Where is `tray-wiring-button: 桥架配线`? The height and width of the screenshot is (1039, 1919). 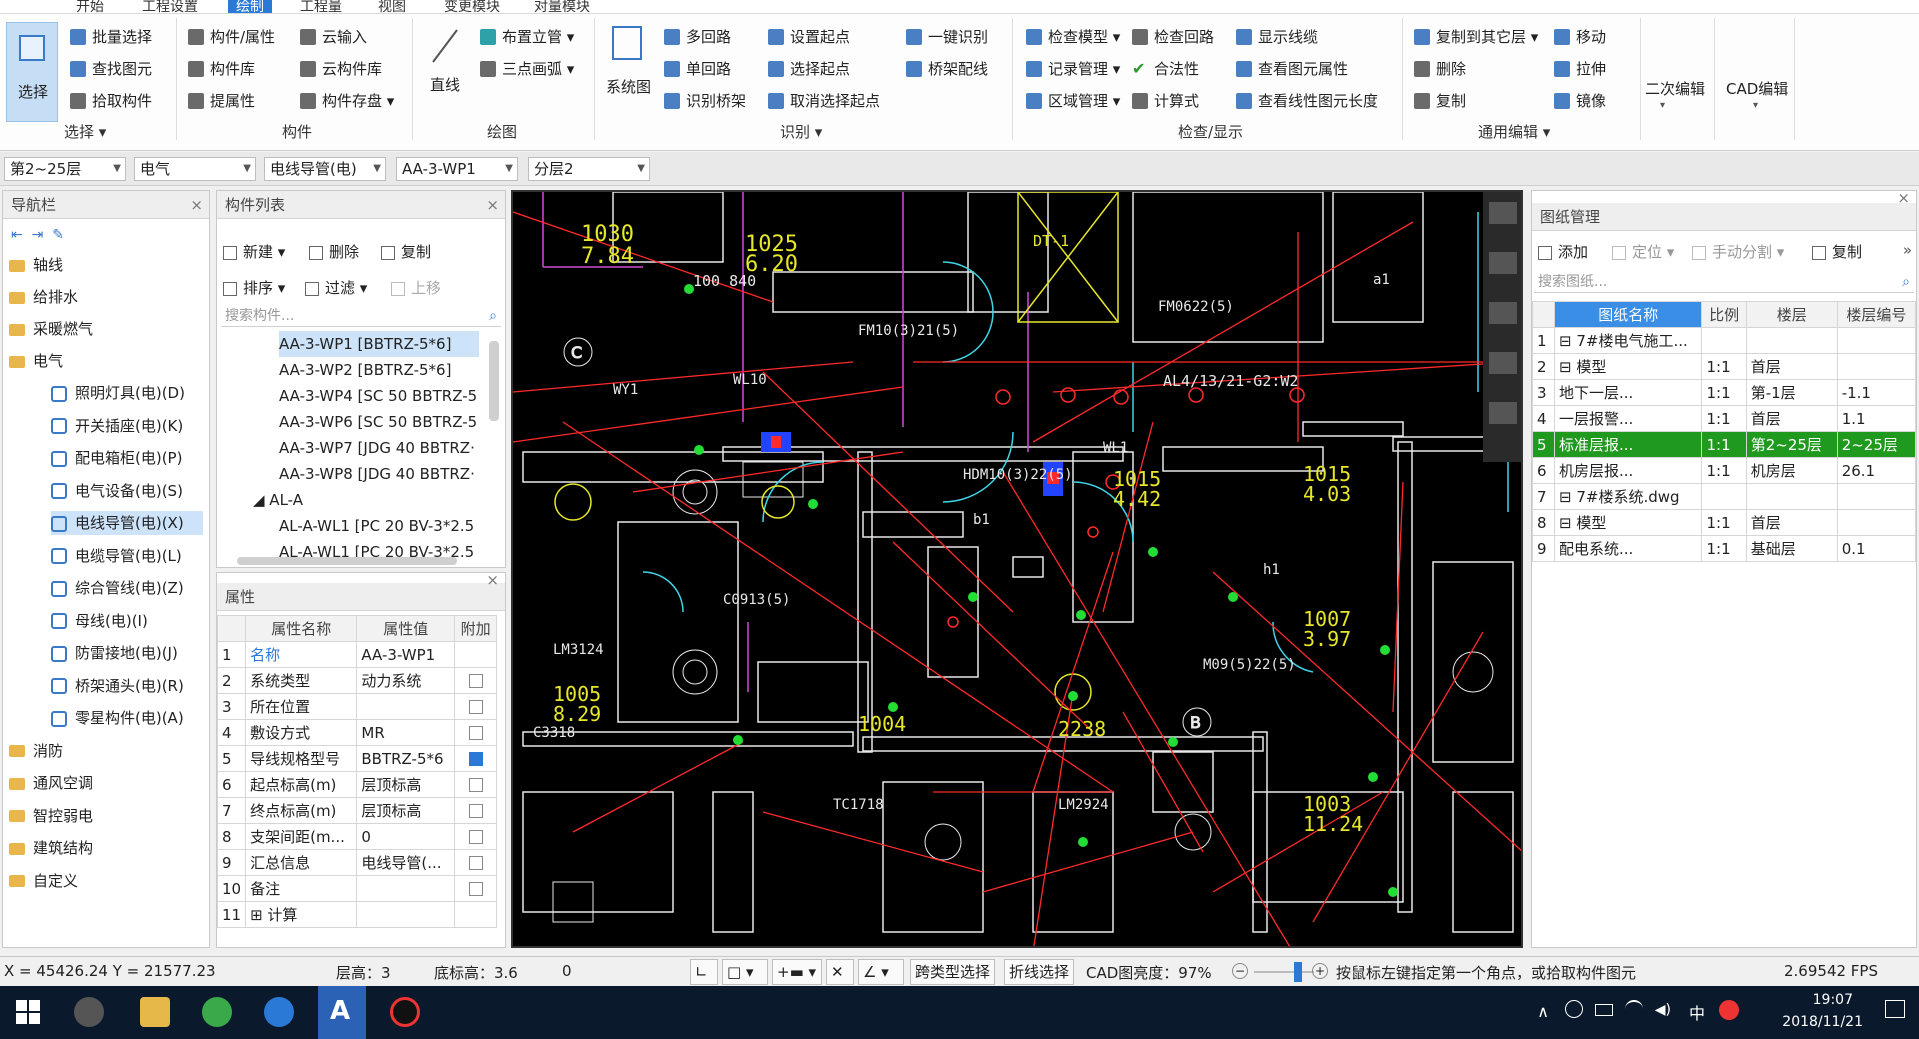
tray-wiring-button: 桥架配线 is located at coordinates (947, 69).